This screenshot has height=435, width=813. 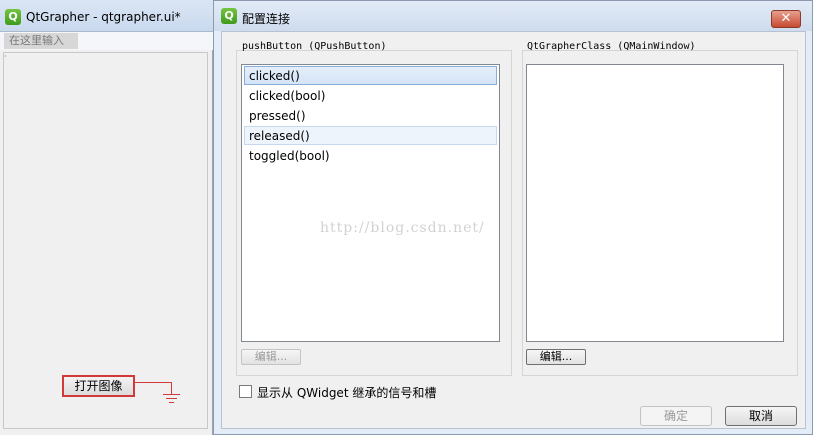 I want to click on watermark: http://blog.csdn.net/, so click(x=402, y=228).